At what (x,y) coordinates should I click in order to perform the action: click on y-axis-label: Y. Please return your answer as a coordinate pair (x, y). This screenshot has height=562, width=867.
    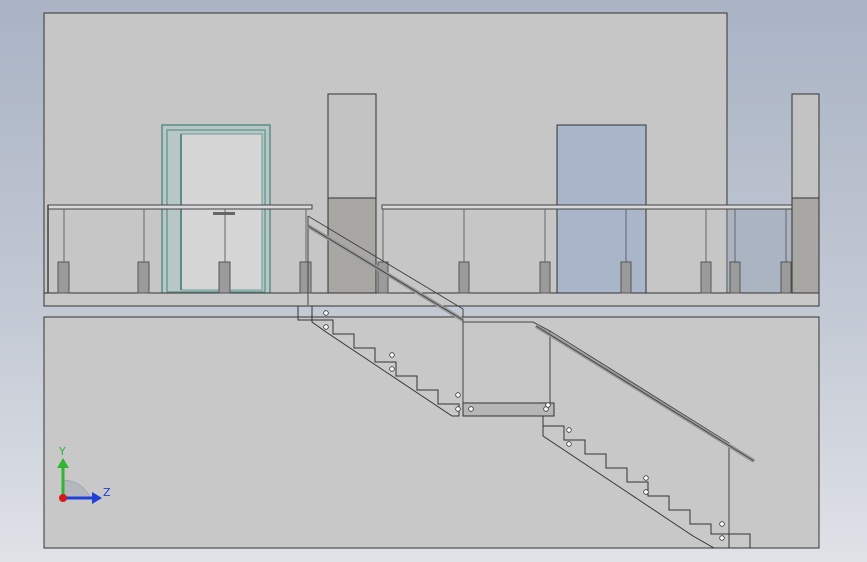
    Looking at the image, I should click on (62, 451).